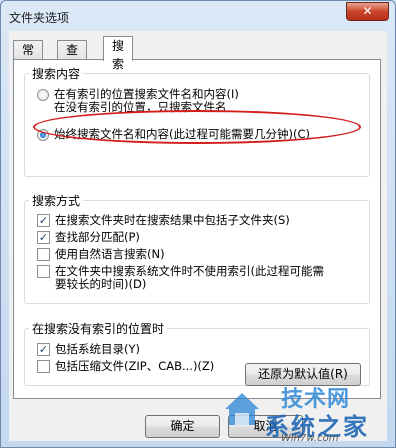 The image size is (396, 448). Describe the element at coordinates (197, 127) in the screenshot. I see `highlight-ellipse` at that location.